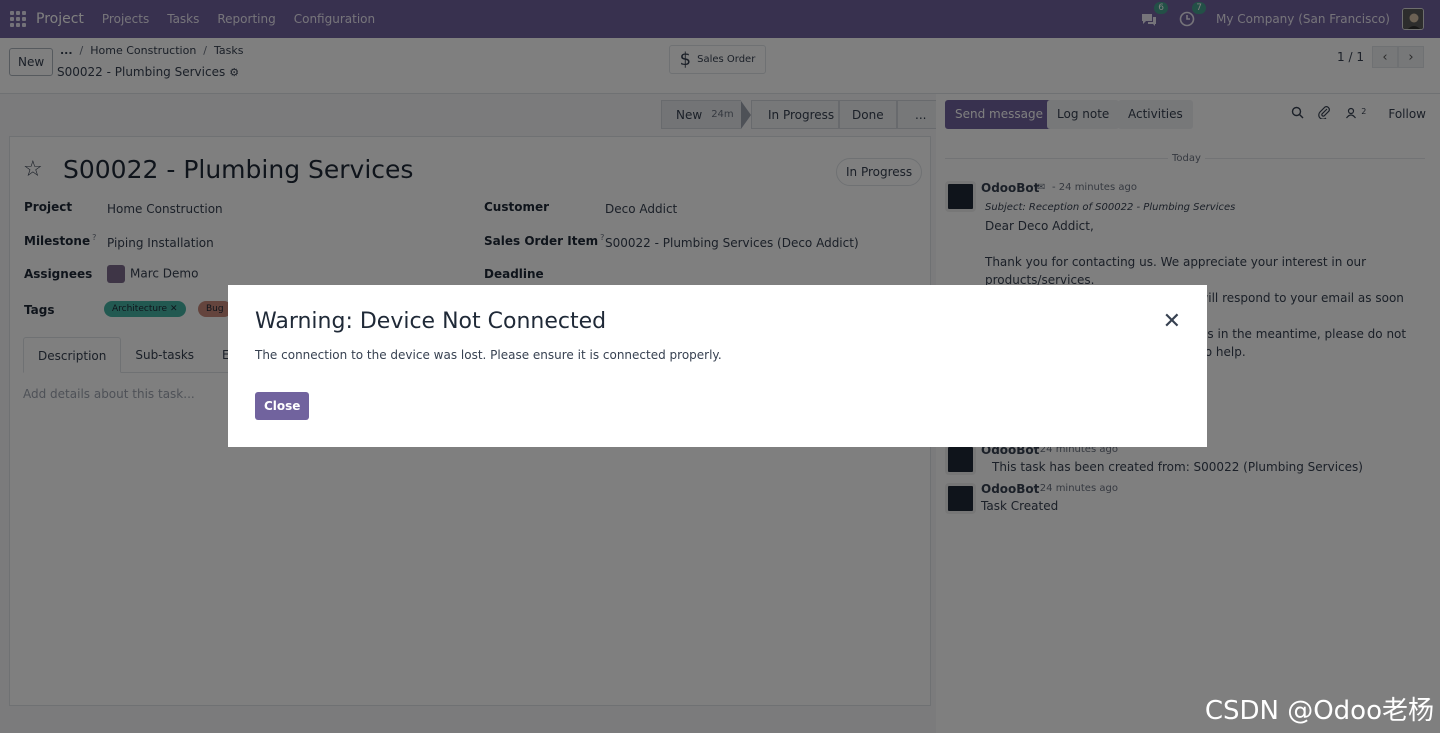 Image resolution: width=1440 pixels, height=733 pixels. What do you see at coordinates (282, 406) in the screenshot?
I see `close-button: Close` at bounding box center [282, 406].